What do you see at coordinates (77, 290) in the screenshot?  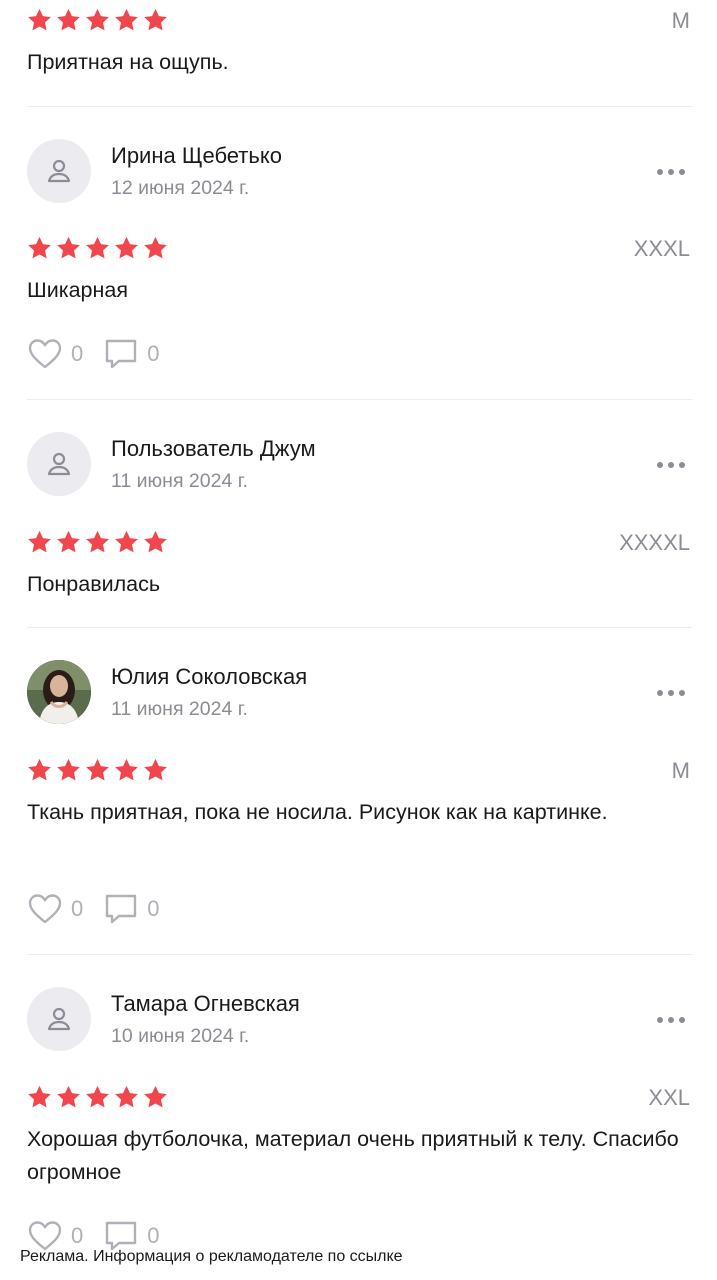 I see `review-text: Шикарная` at bounding box center [77, 290].